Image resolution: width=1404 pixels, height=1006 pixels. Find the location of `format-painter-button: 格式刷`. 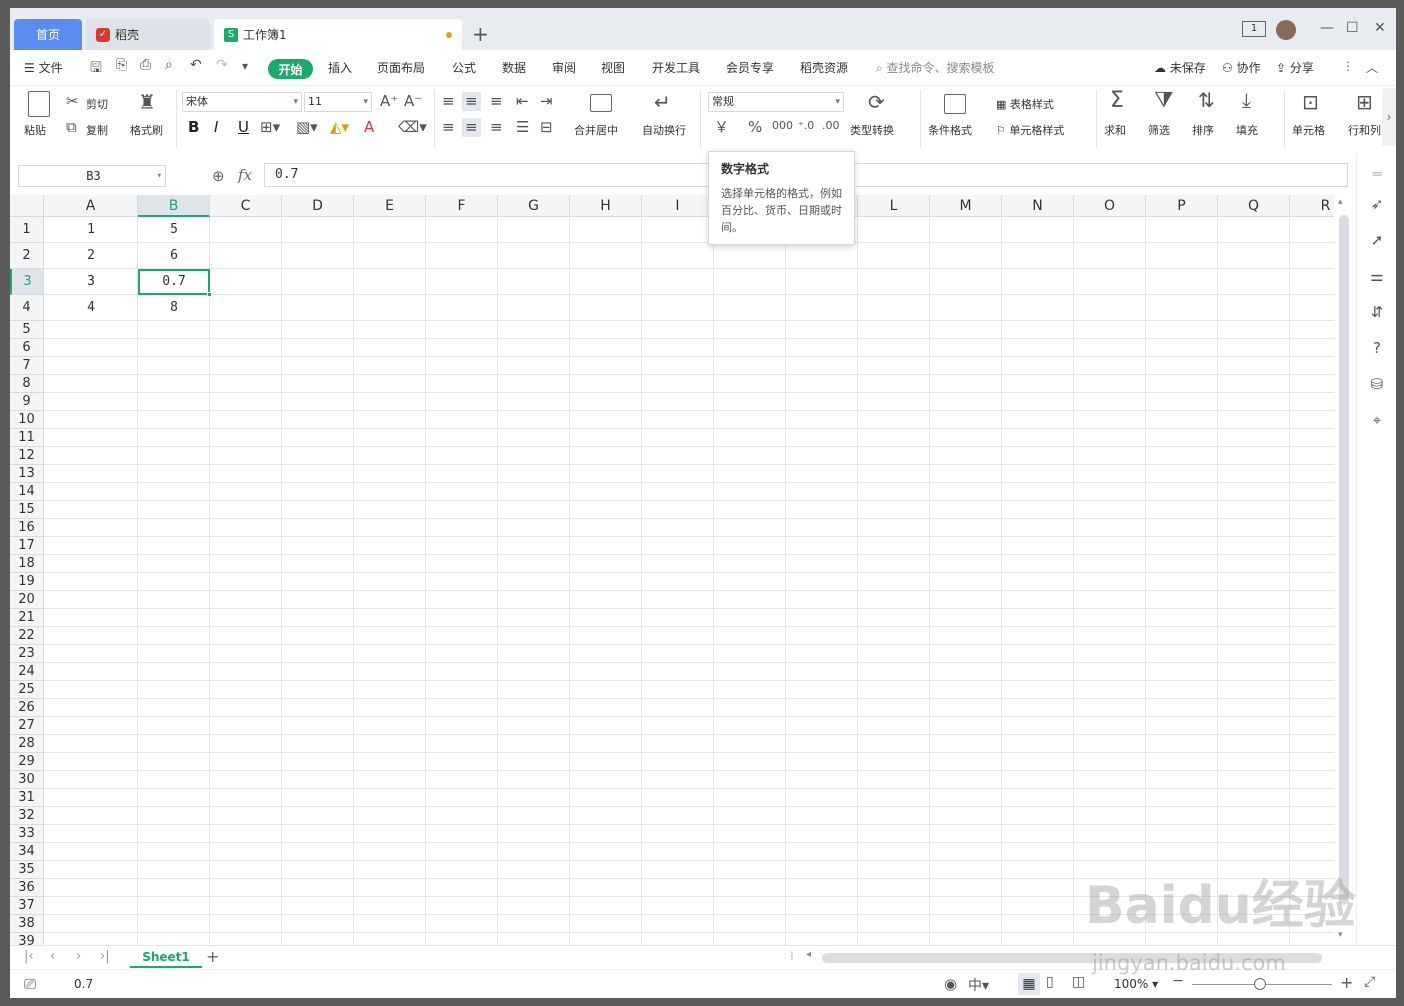

format-painter-button: 格式刷 is located at coordinates (146, 130).